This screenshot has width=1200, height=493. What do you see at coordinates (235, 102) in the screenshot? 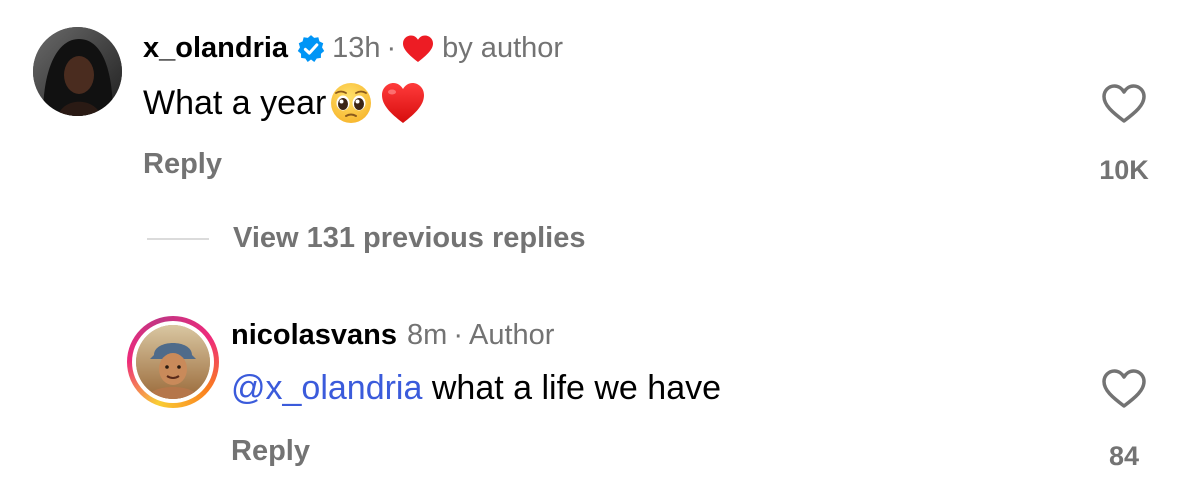
I see `comment-text: What a year` at bounding box center [235, 102].